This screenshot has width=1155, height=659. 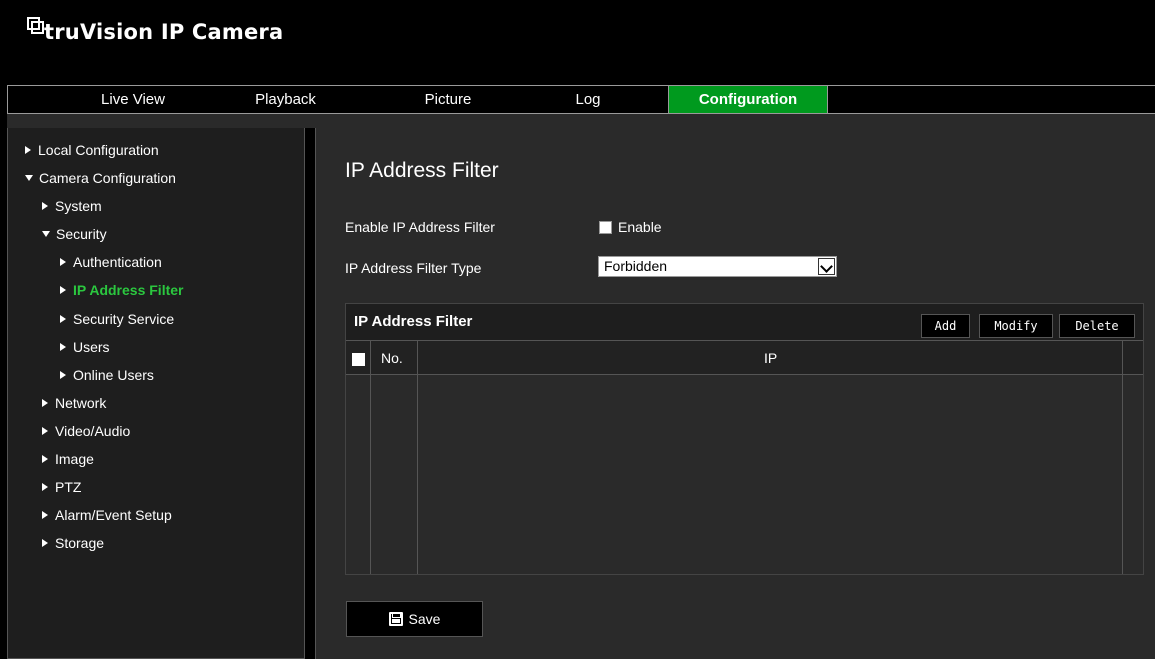 I want to click on sidebar-item-label: Video/Audio, so click(x=93, y=431).